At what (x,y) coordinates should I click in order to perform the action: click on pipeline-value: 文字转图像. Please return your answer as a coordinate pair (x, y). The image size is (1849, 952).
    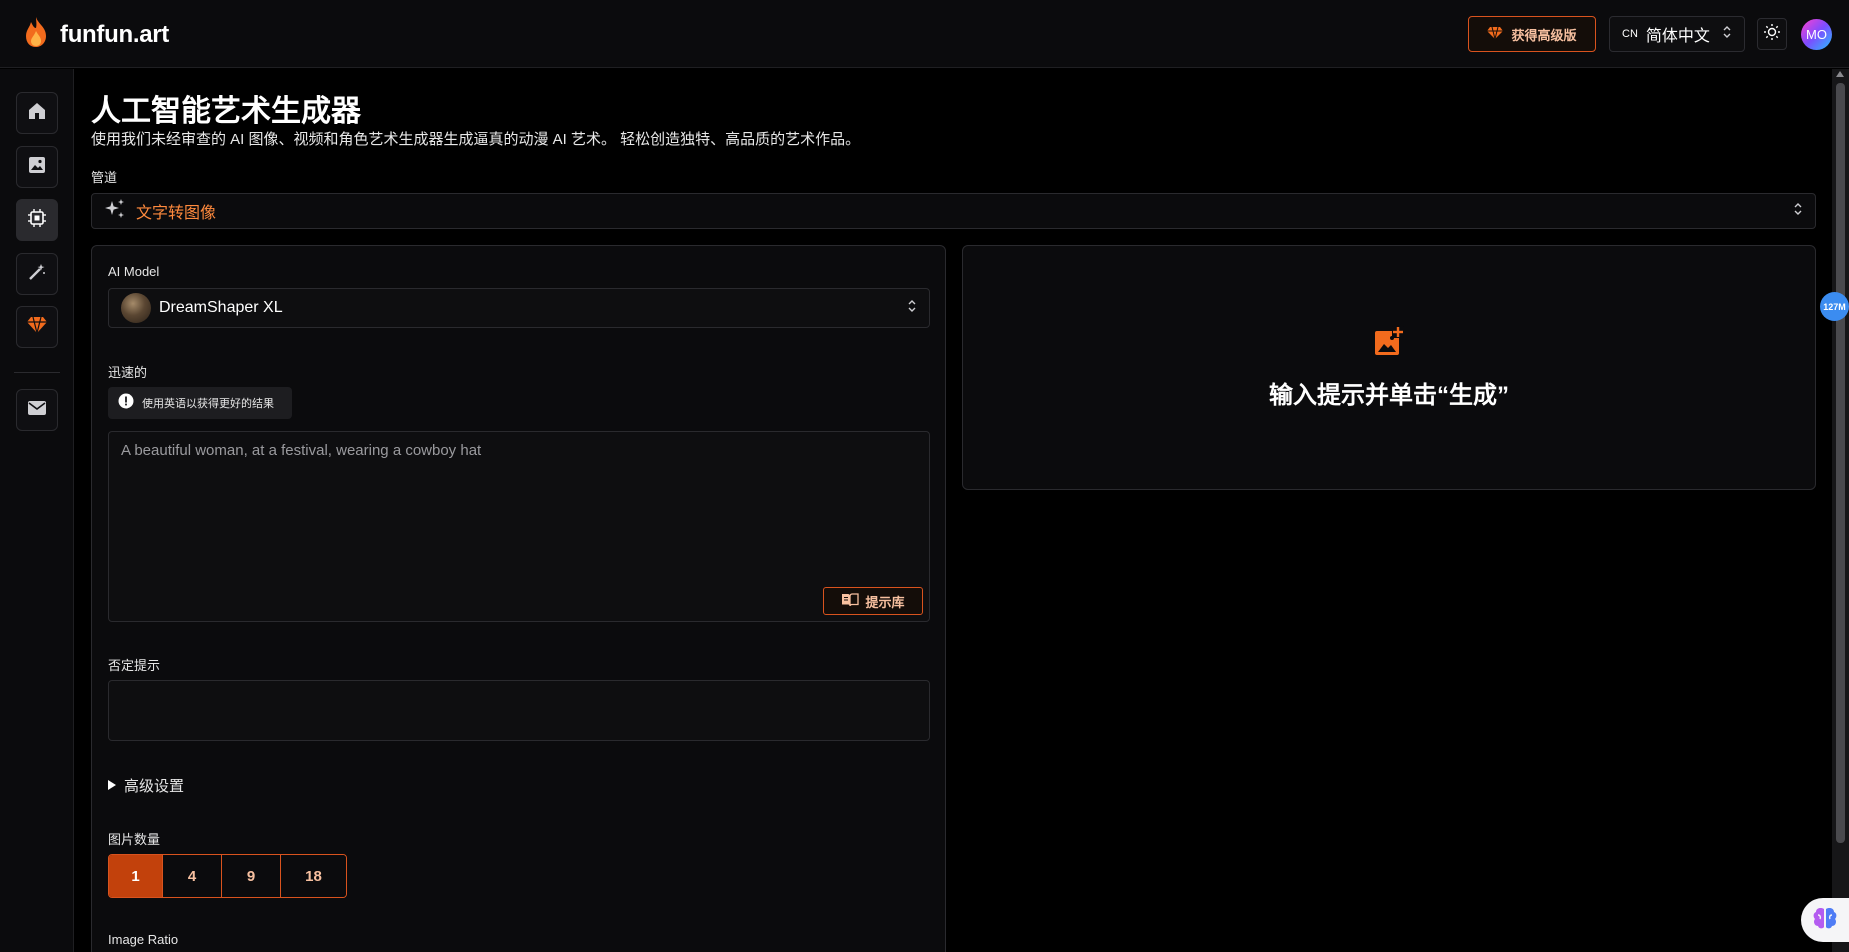
    Looking at the image, I should click on (176, 213).